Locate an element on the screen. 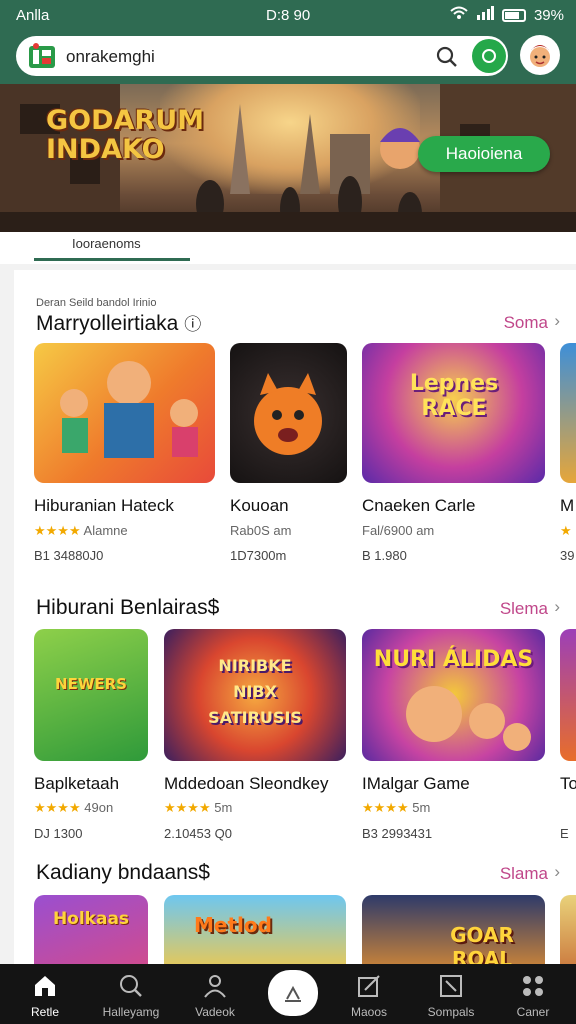 The height and width of the screenshot is (1024, 576). signal-icon is located at coordinates (485, 15).